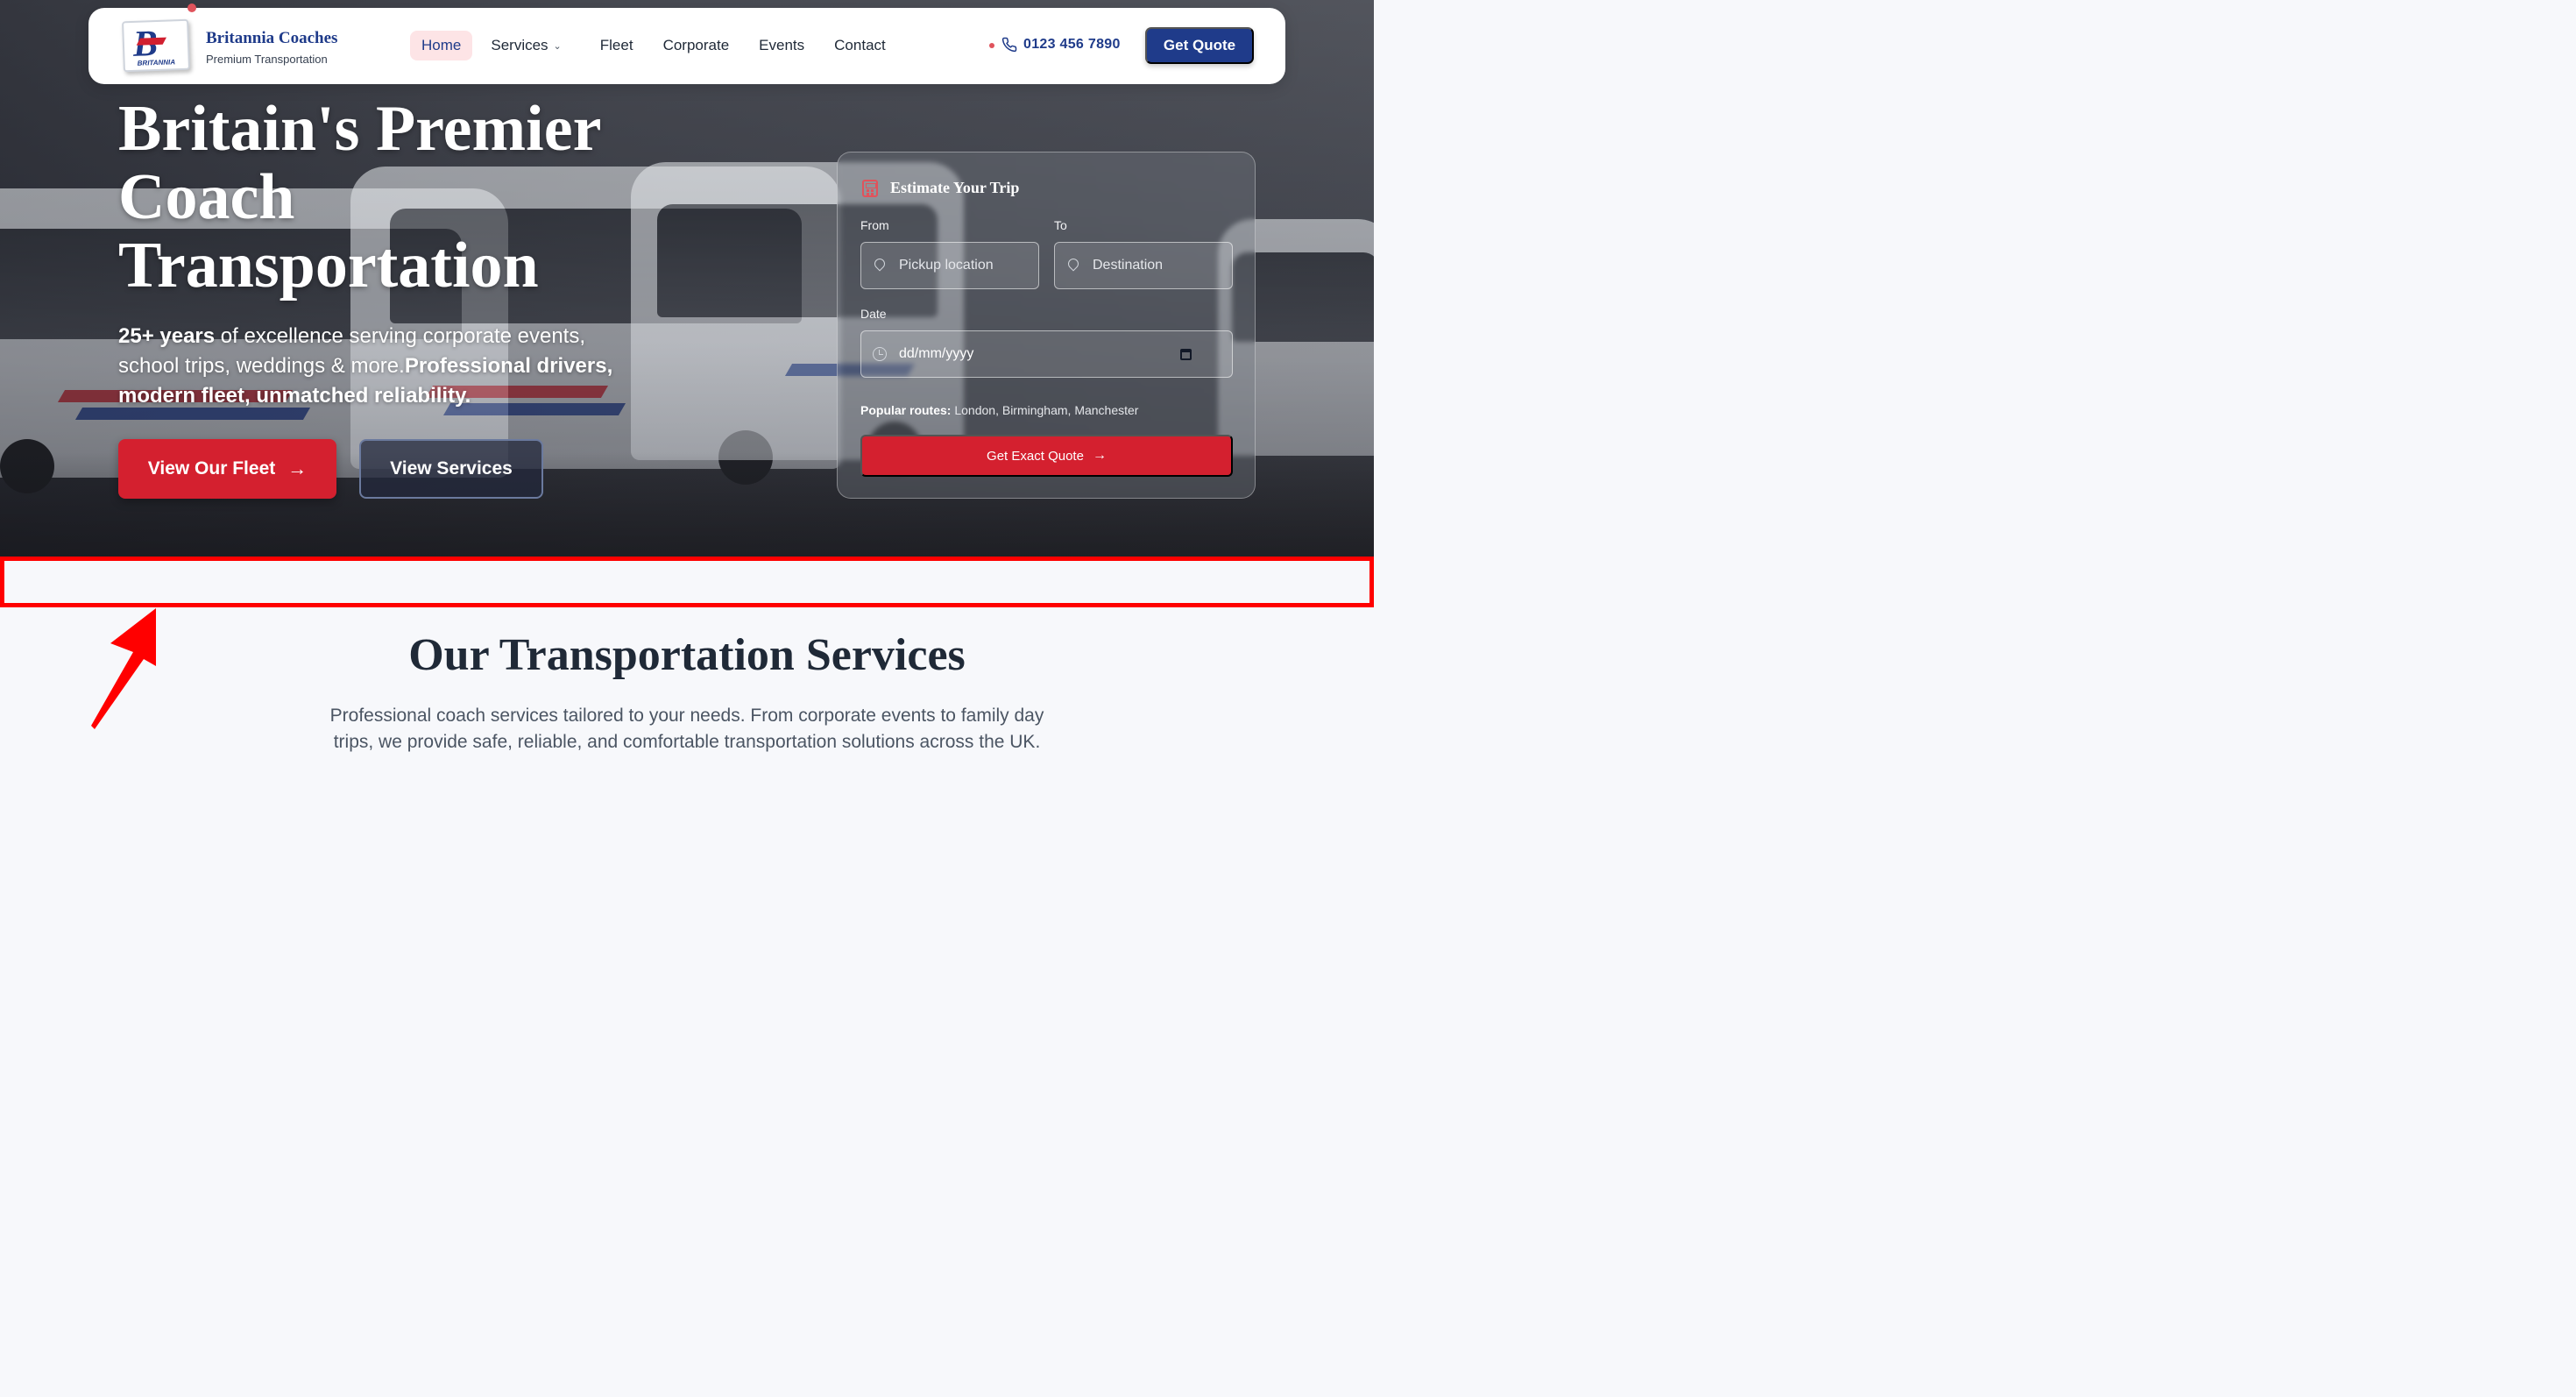  Describe the element at coordinates (1128, 266) in the screenshot. I see `to-placeholder: Destination` at that location.